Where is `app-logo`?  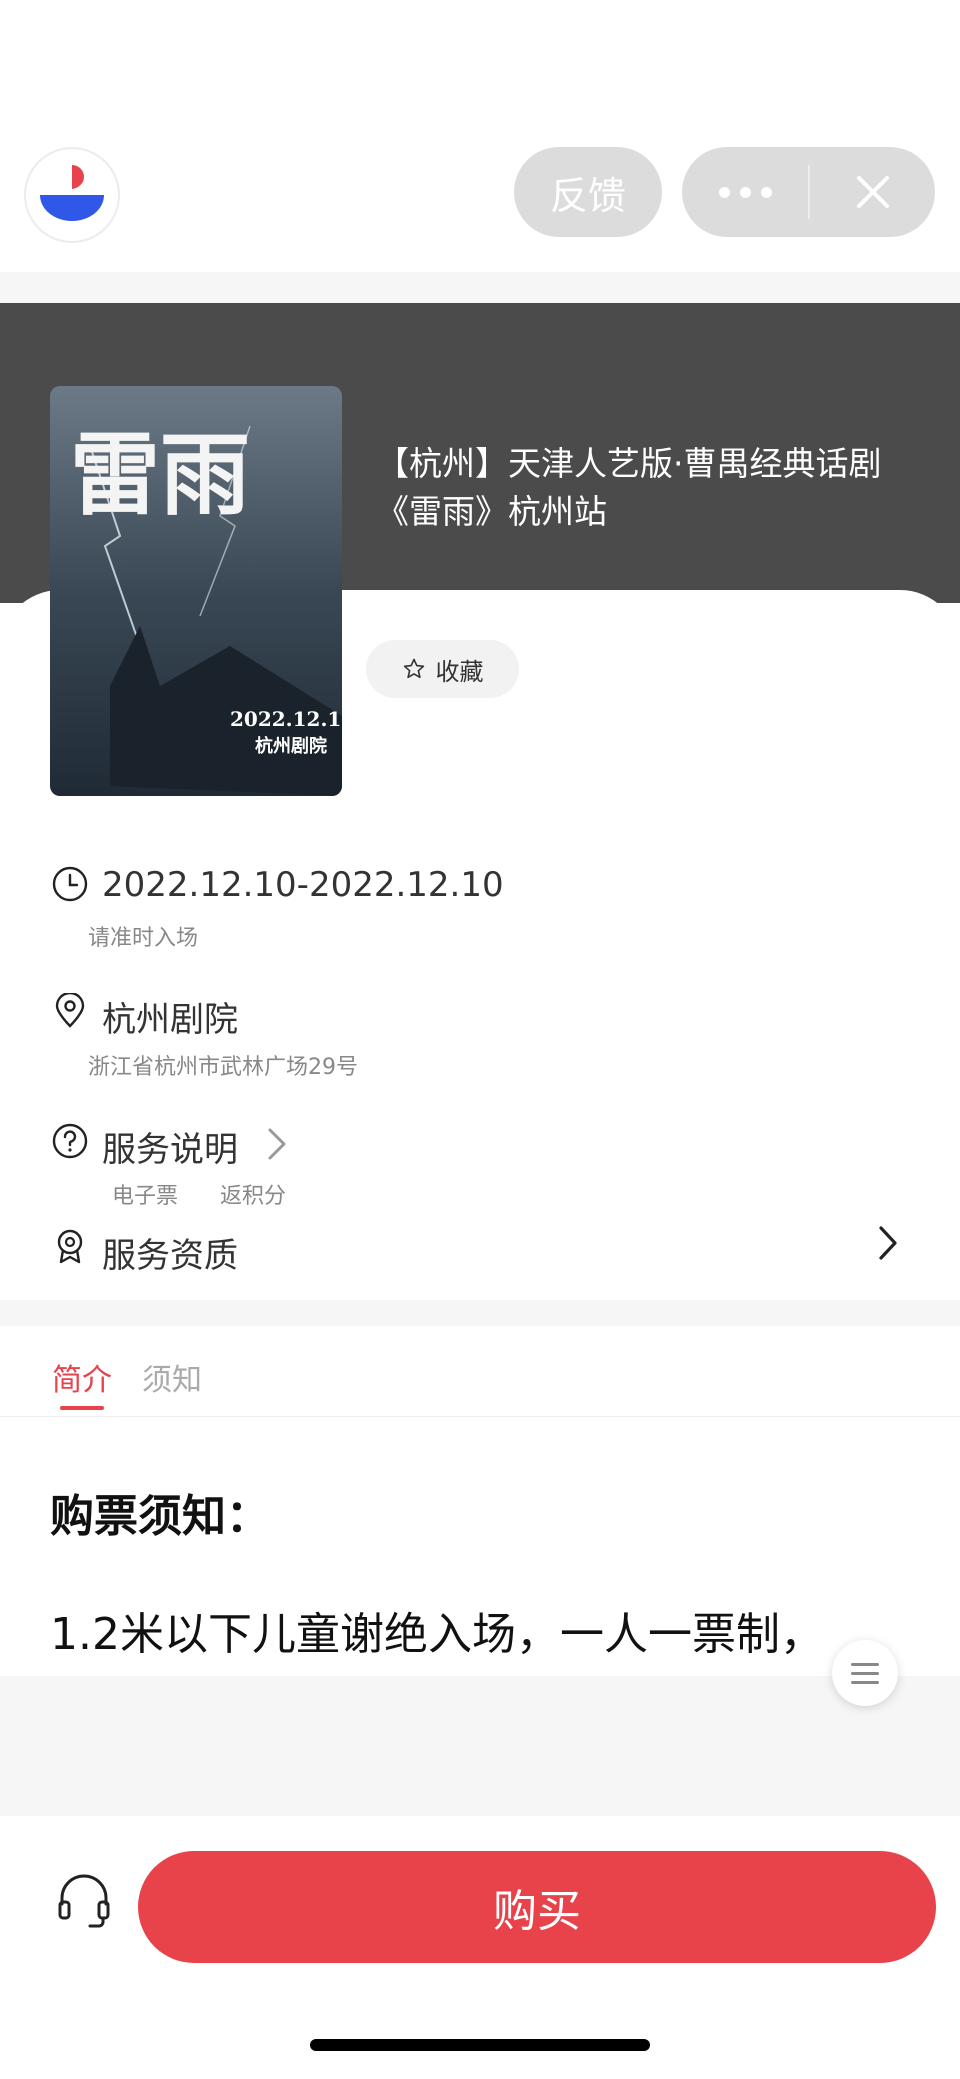 app-logo is located at coordinates (72, 195).